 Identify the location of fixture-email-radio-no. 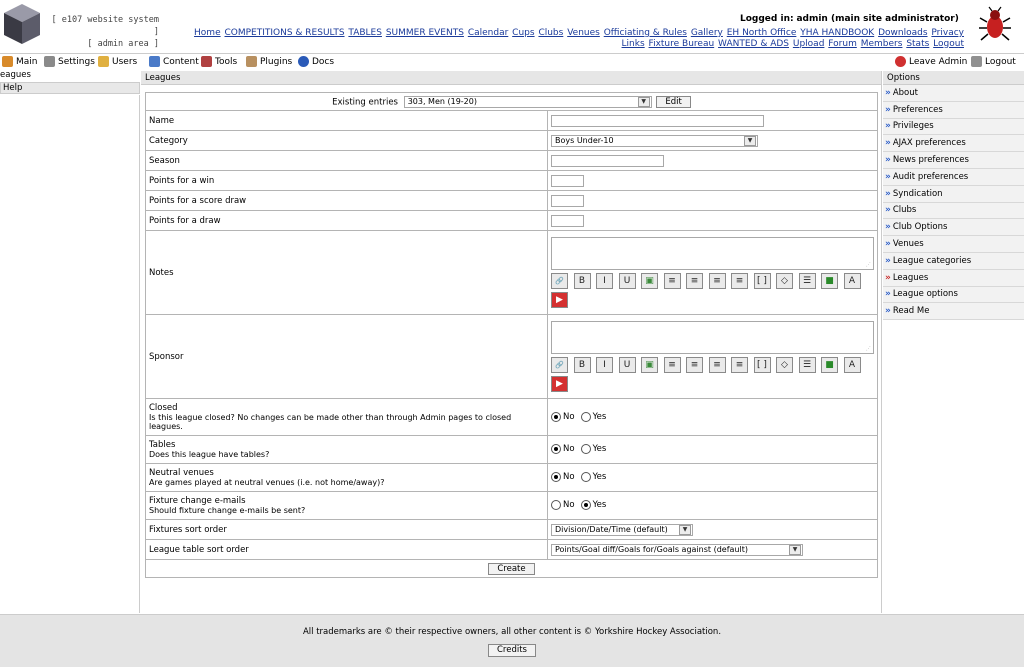
(556, 505).